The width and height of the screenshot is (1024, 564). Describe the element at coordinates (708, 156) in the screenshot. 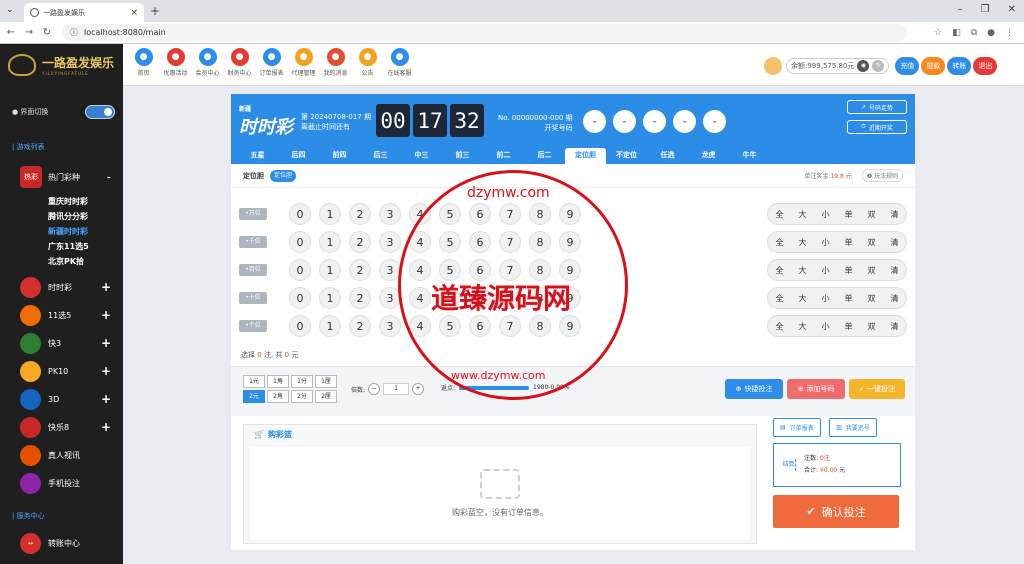

I see `tab-play: 龙虎` at that location.